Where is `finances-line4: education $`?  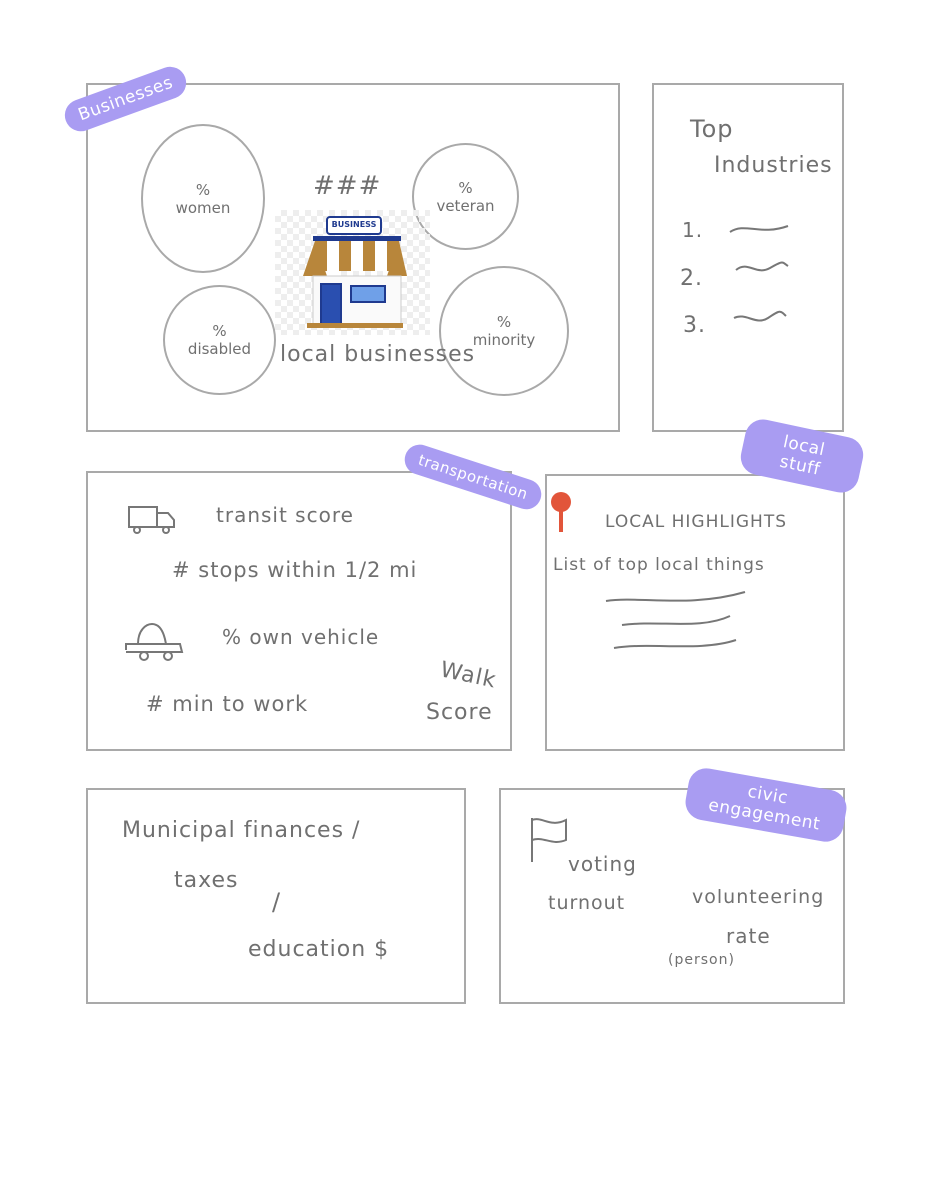
finances-line4: education $ is located at coordinates (319, 949).